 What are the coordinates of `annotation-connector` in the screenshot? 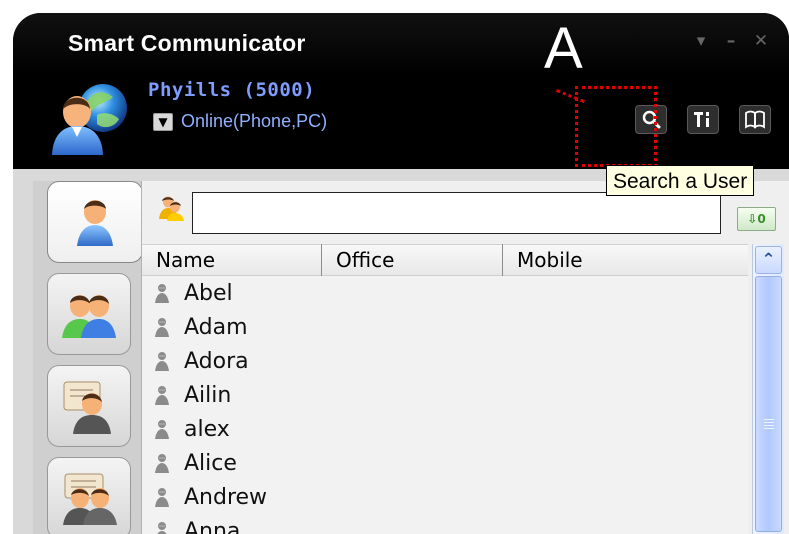 It's located at (570, 96).